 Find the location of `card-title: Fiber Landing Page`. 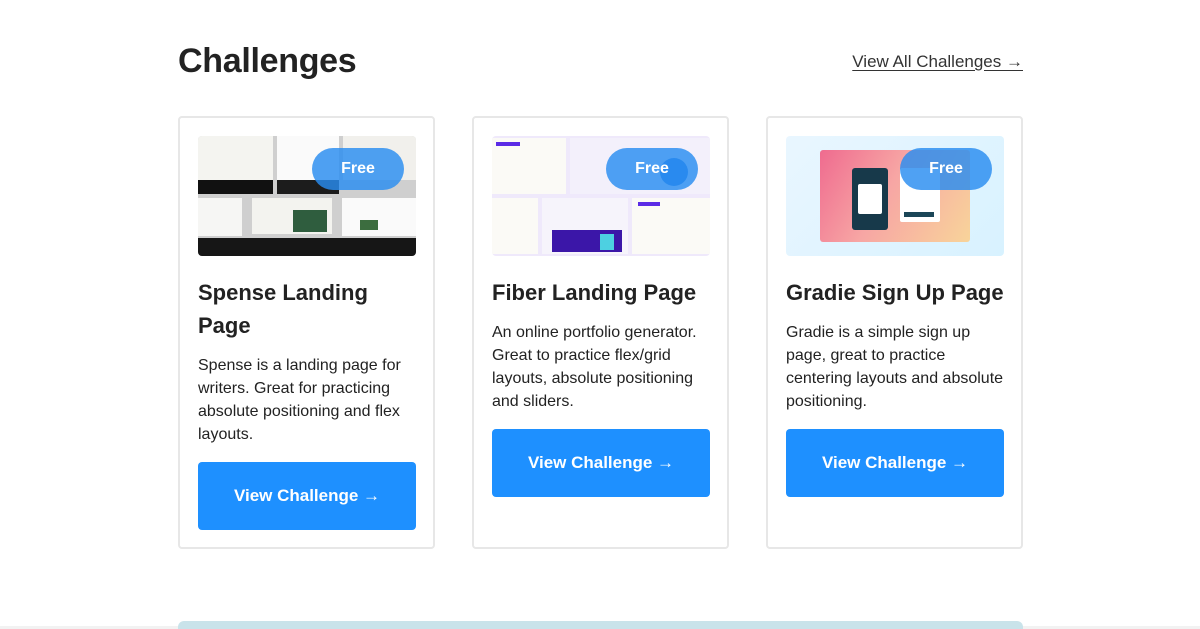

card-title: Fiber Landing Page is located at coordinates (594, 292).